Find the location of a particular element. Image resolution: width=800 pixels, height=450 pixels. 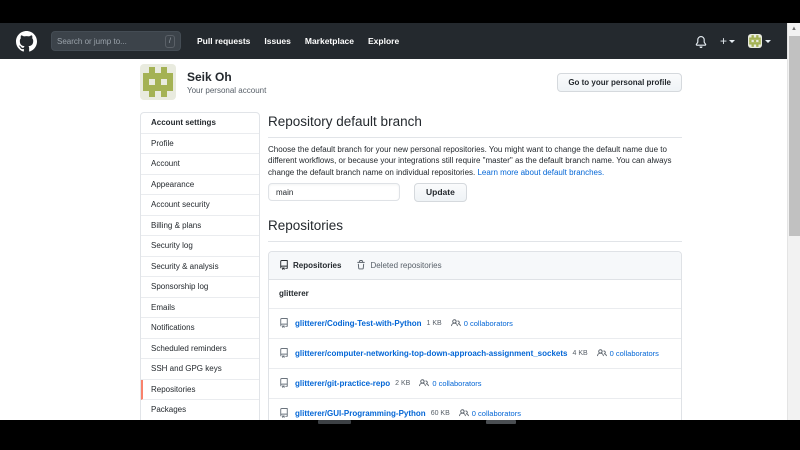

repositories-tabs: Repositories Deleted repositories is located at coordinates (475, 265).